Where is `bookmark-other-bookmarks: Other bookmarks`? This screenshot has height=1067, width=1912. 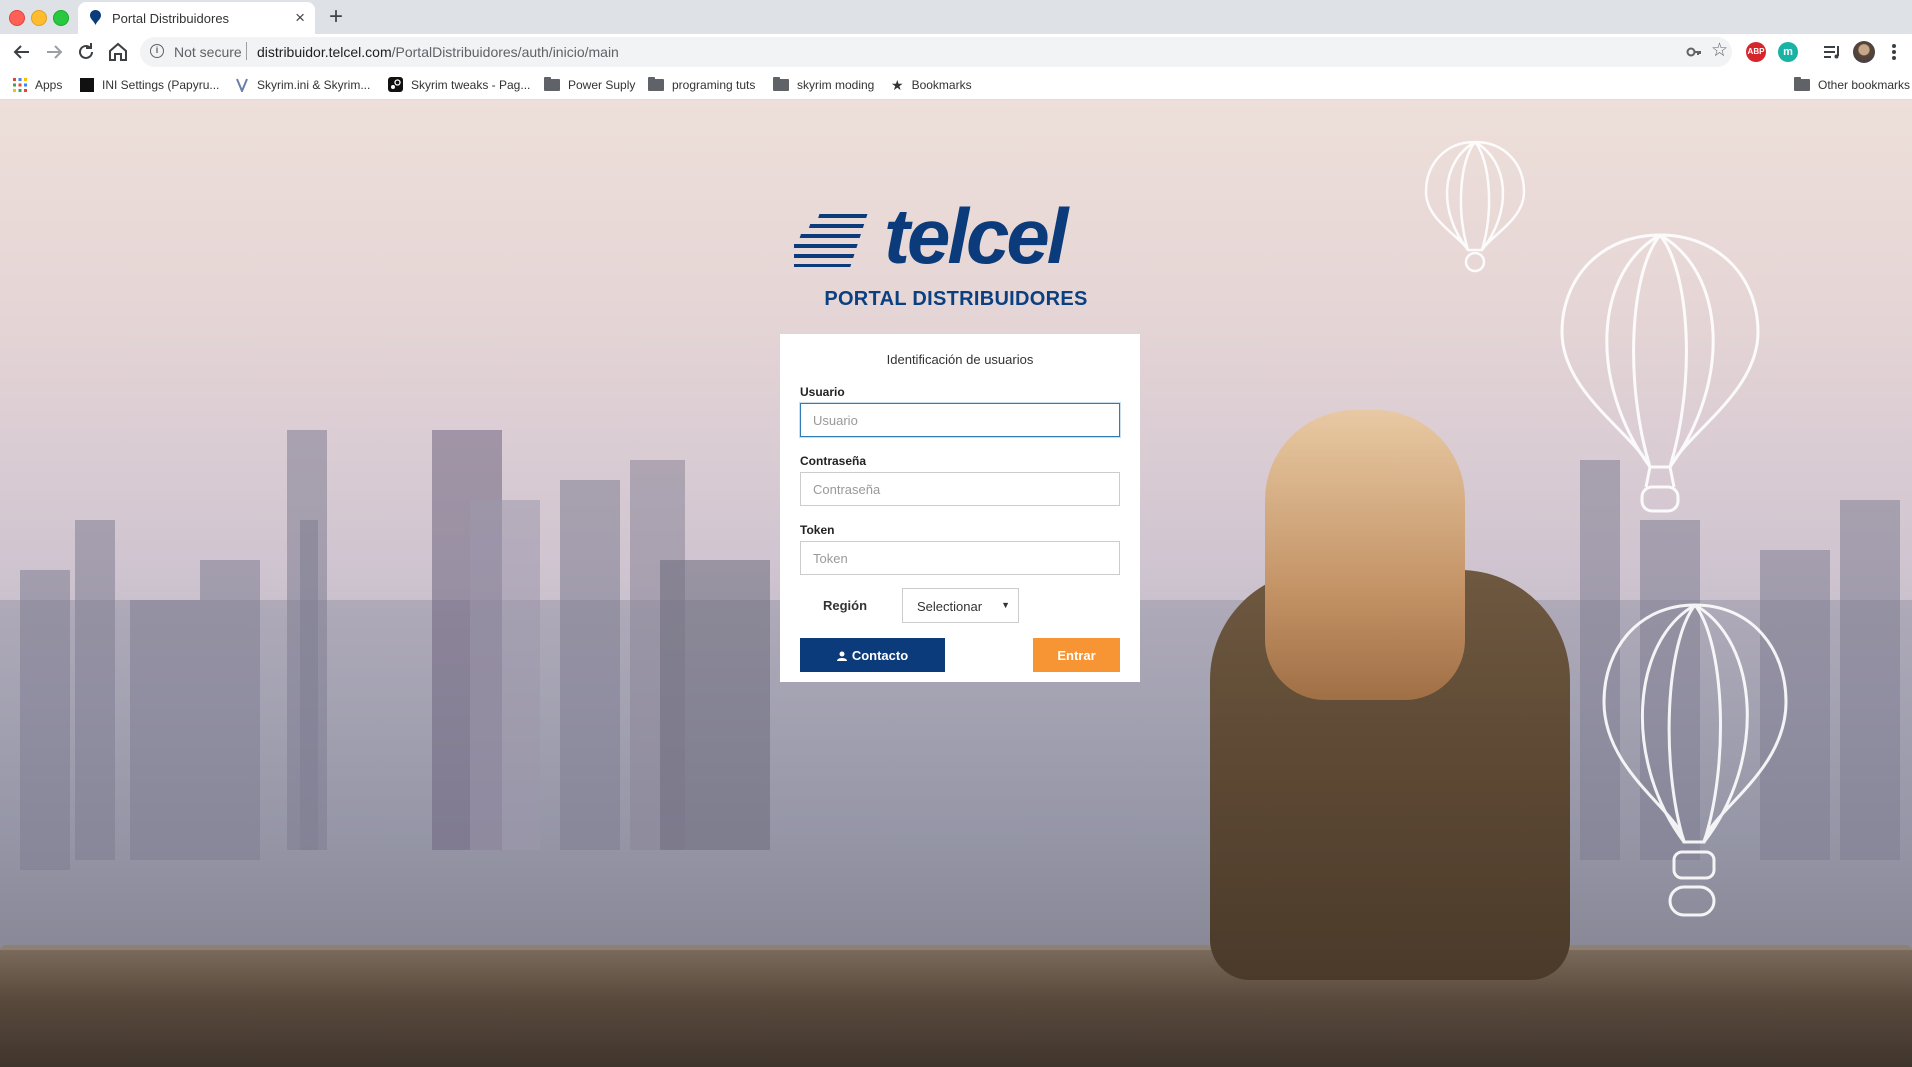 bookmark-other-bookmarks: Other bookmarks is located at coordinates (1852, 84).